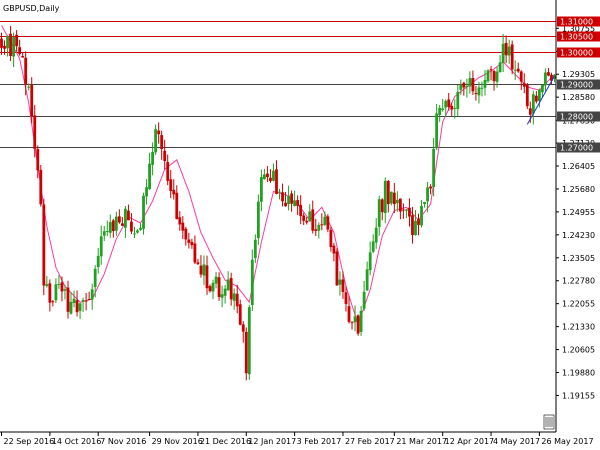  What do you see at coordinates (578, 327) in the screenshot?
I see `price-tick-label: 1.21330` at bounding box center [578, 327].